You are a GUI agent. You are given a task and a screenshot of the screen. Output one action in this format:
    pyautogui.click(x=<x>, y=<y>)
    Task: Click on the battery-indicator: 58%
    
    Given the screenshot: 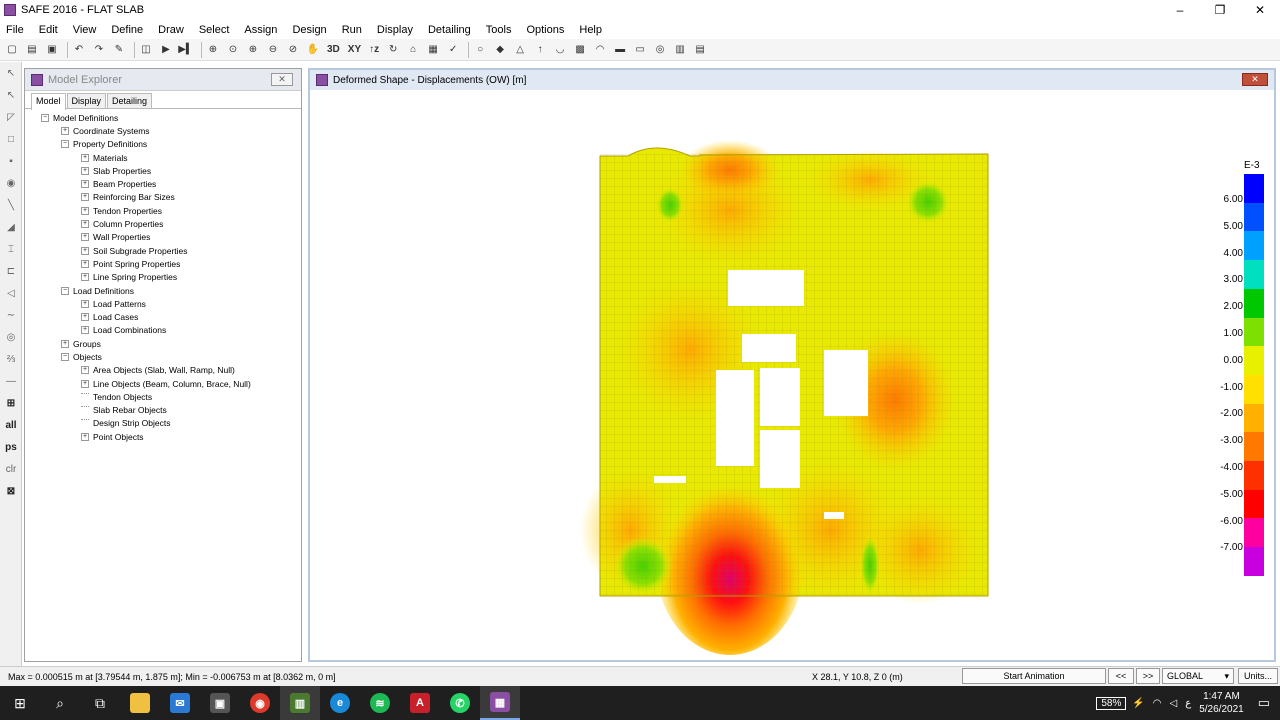 What is the action you would take?
    pyautogui.click(x=1111, y=703)
    